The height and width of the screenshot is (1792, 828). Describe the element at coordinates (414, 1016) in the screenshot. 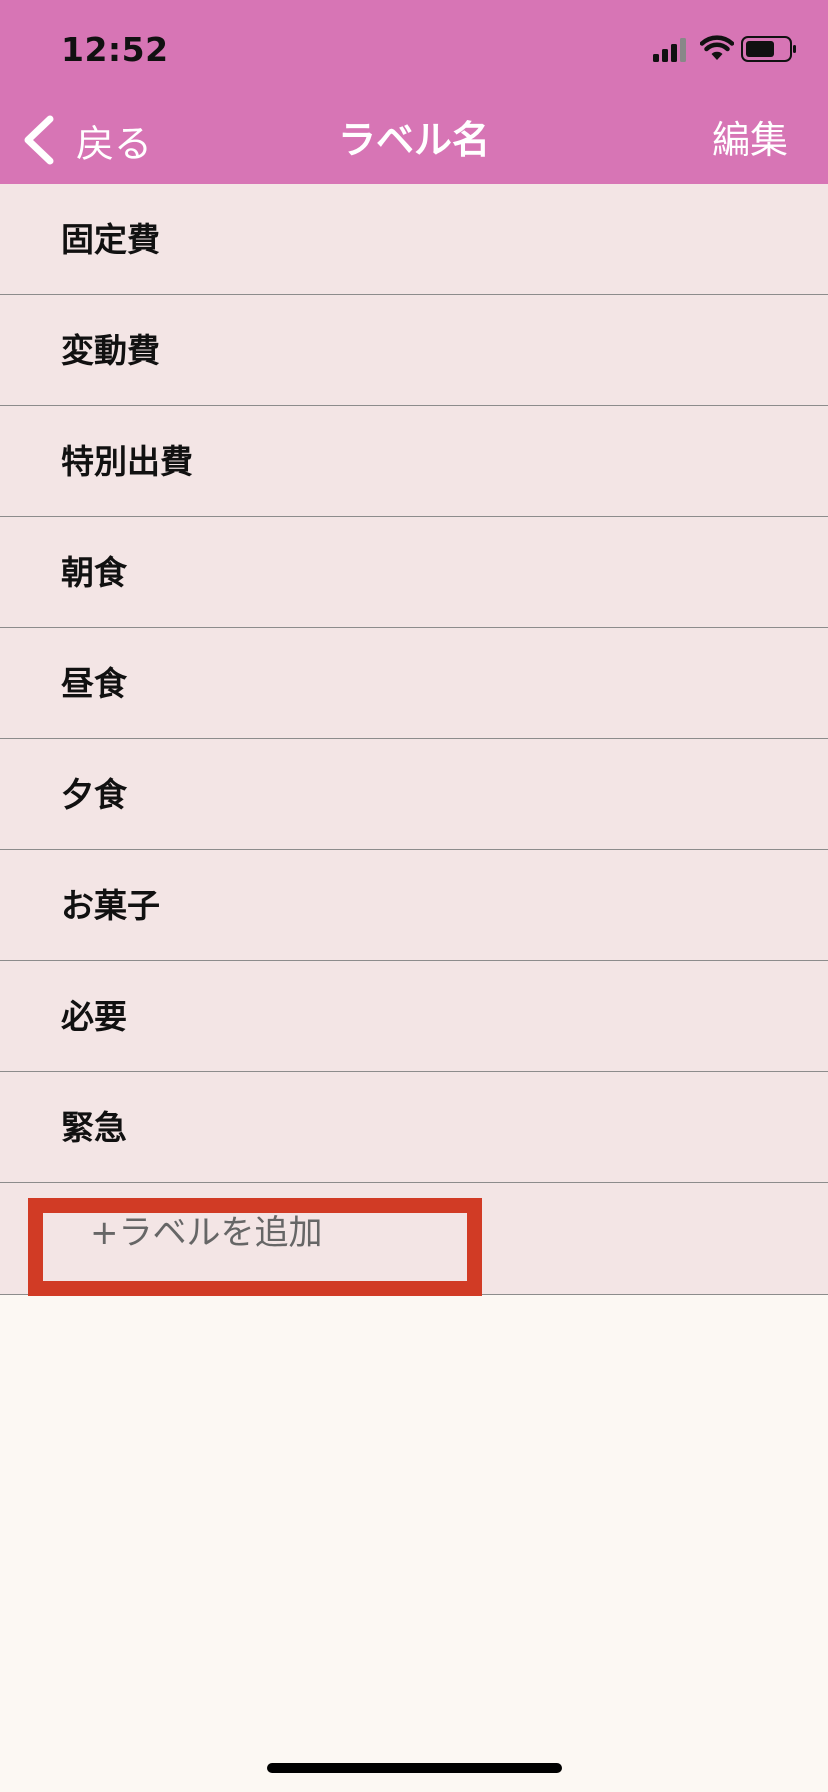

I see `list-item: 必要` at that location.